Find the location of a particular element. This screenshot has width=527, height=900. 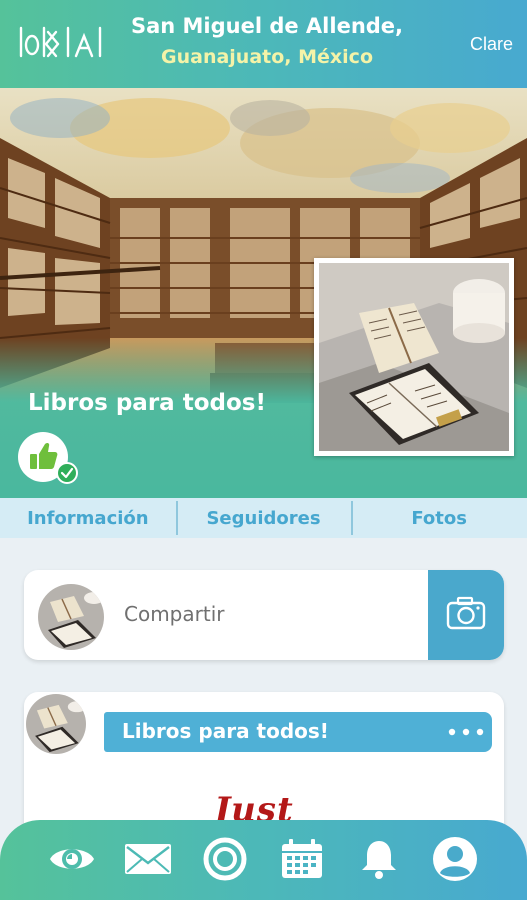

share-input is located at coordinates (269, 614).